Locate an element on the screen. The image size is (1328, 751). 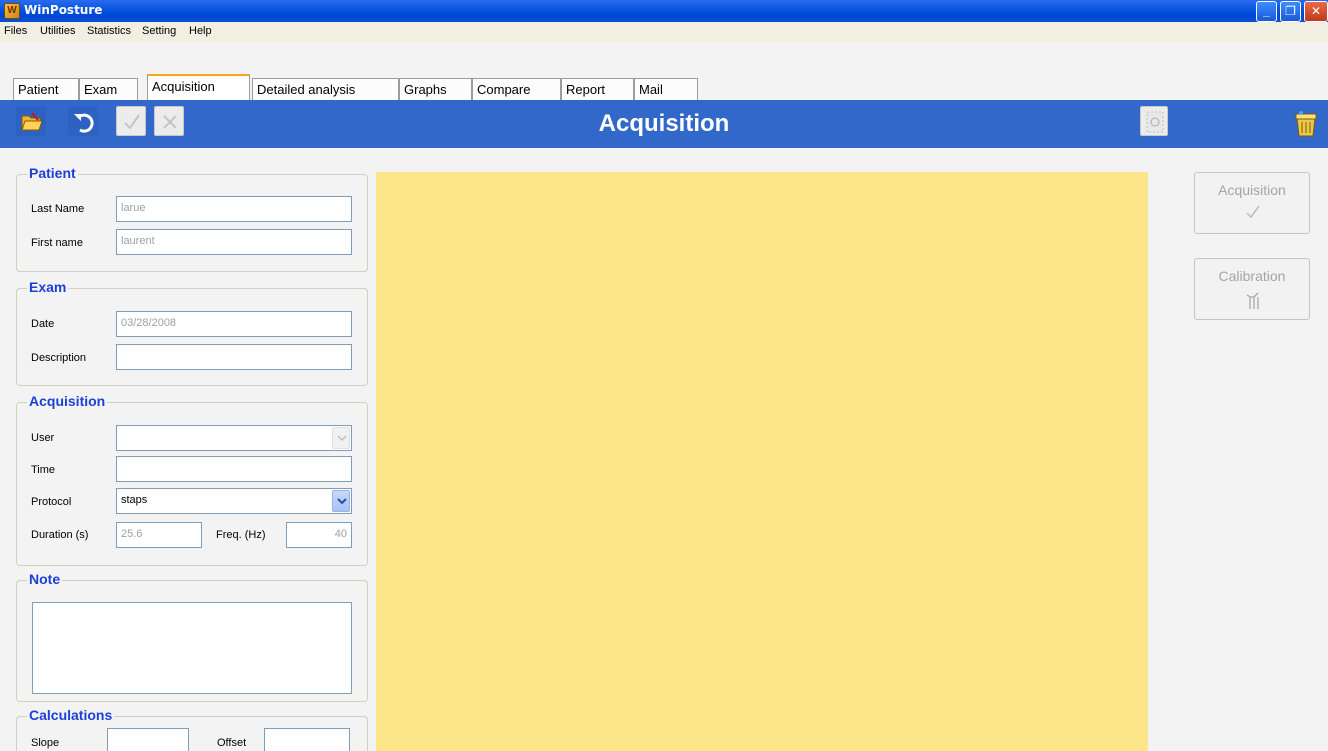
tab-bar is located at coordinates (664, 54).